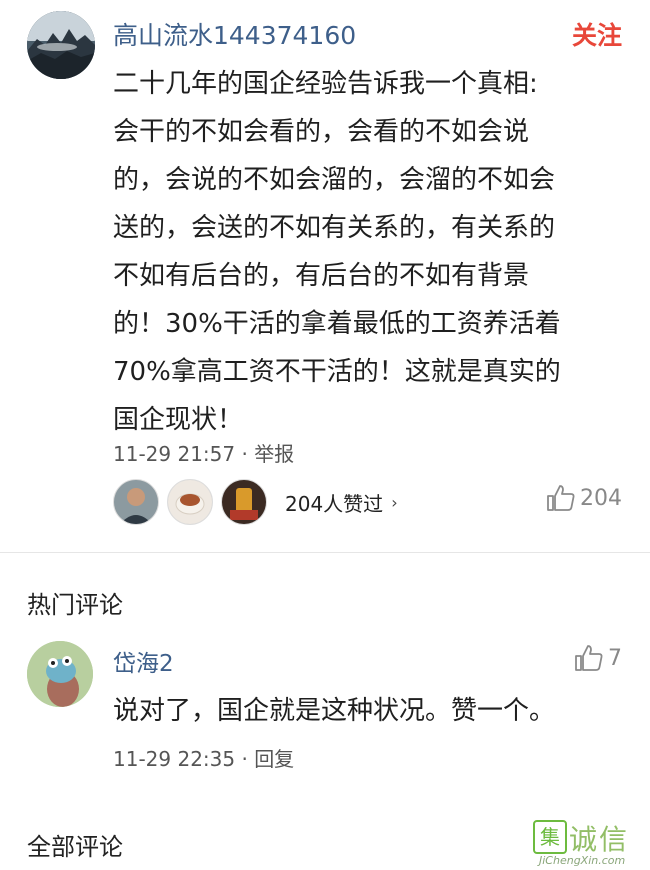 This screenshot has width=650, height=870. I want to click on reply-meta: 11-29 22:35 · 回复, so click(203, 757).